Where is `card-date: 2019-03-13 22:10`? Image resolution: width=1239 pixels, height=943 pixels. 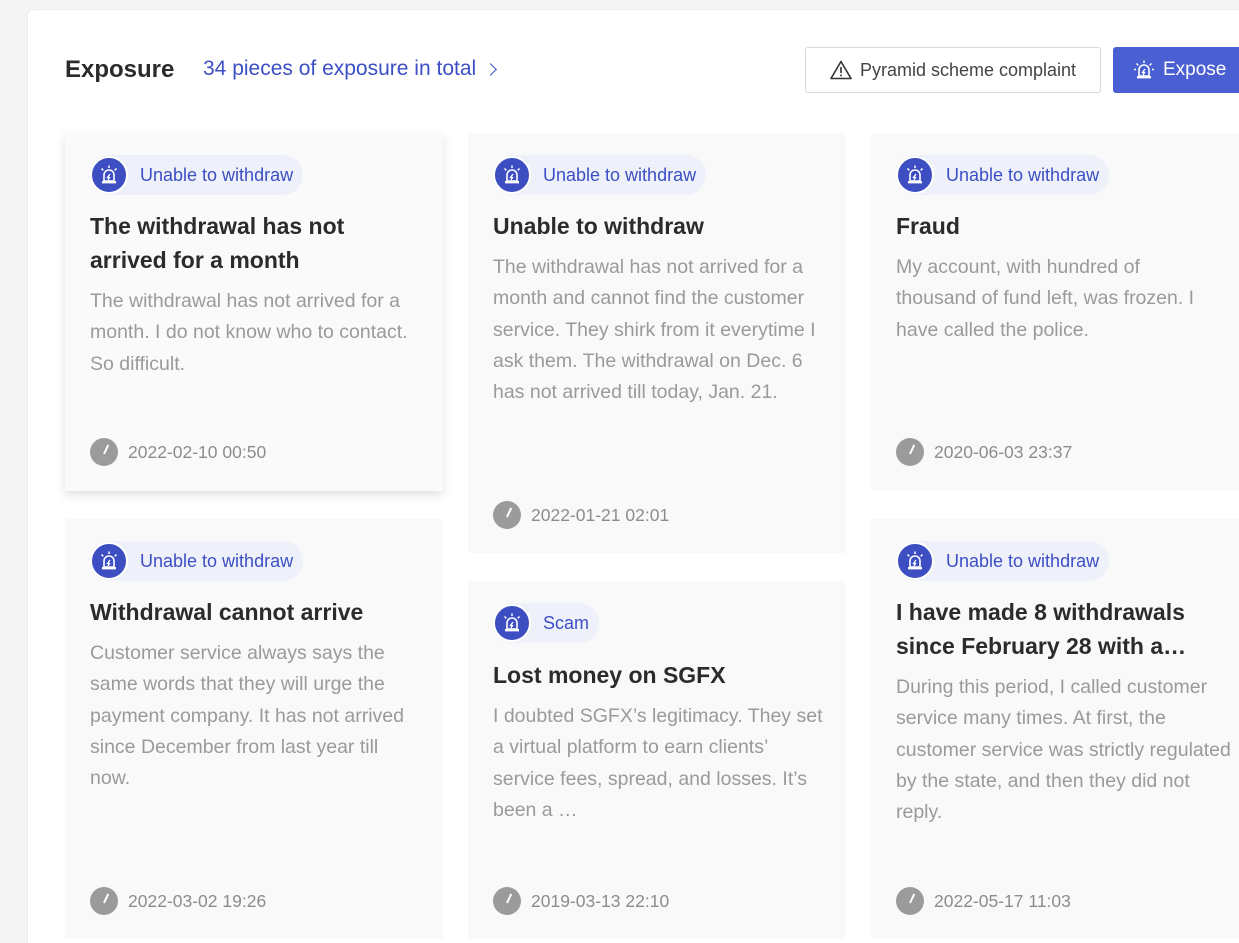
card-date: 2019-03-13 22:10 is located at coordinates (600, 900).